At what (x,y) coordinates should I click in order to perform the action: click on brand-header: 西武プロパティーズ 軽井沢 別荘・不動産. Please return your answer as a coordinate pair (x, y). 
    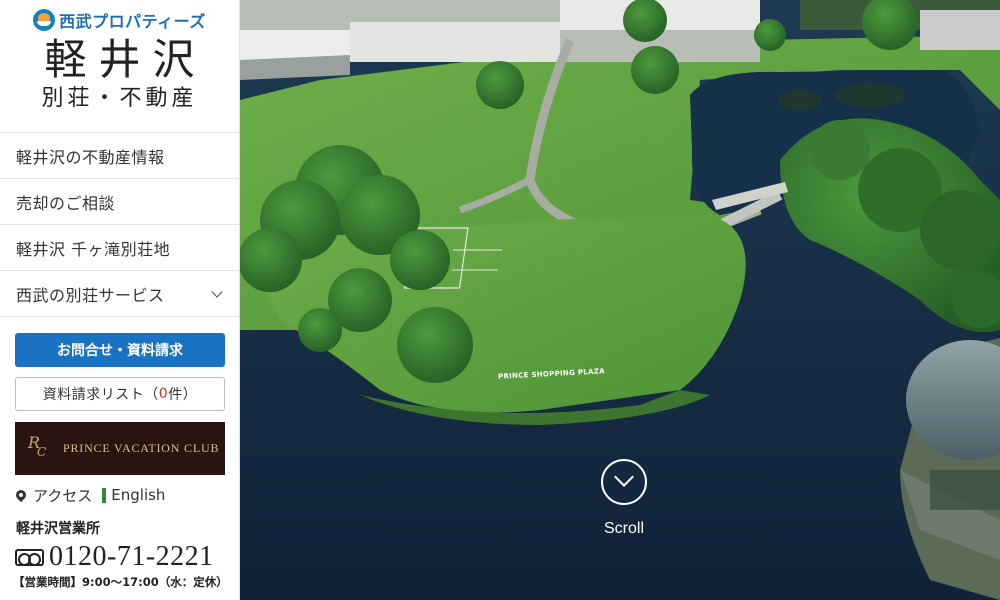
    Looking at the image, I should click on (119, 66).